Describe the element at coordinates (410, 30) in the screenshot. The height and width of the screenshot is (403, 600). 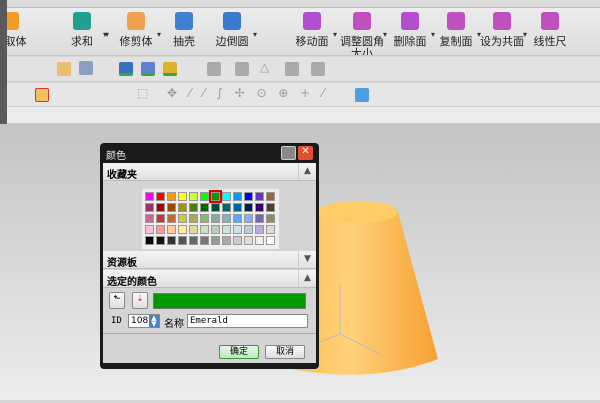
I see `toolbar-button-7: 删除面` at that location.